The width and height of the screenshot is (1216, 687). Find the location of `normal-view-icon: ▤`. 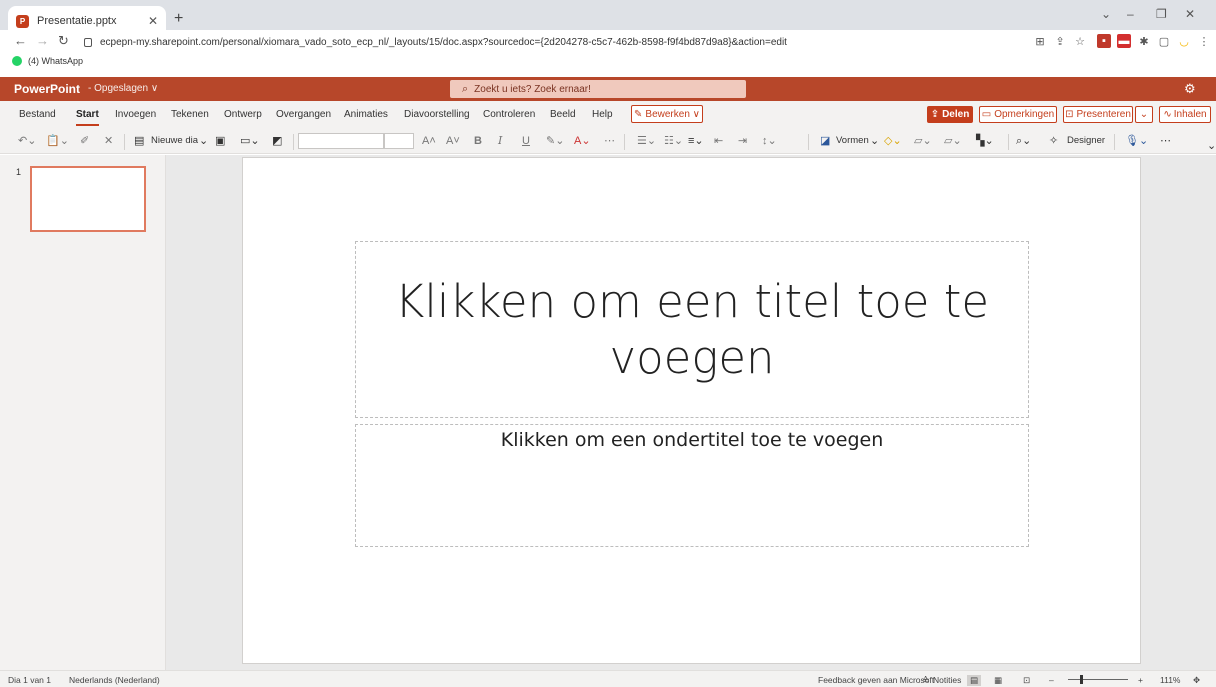

normal-view-icon: ▤ is located at coordinates (974, 680).